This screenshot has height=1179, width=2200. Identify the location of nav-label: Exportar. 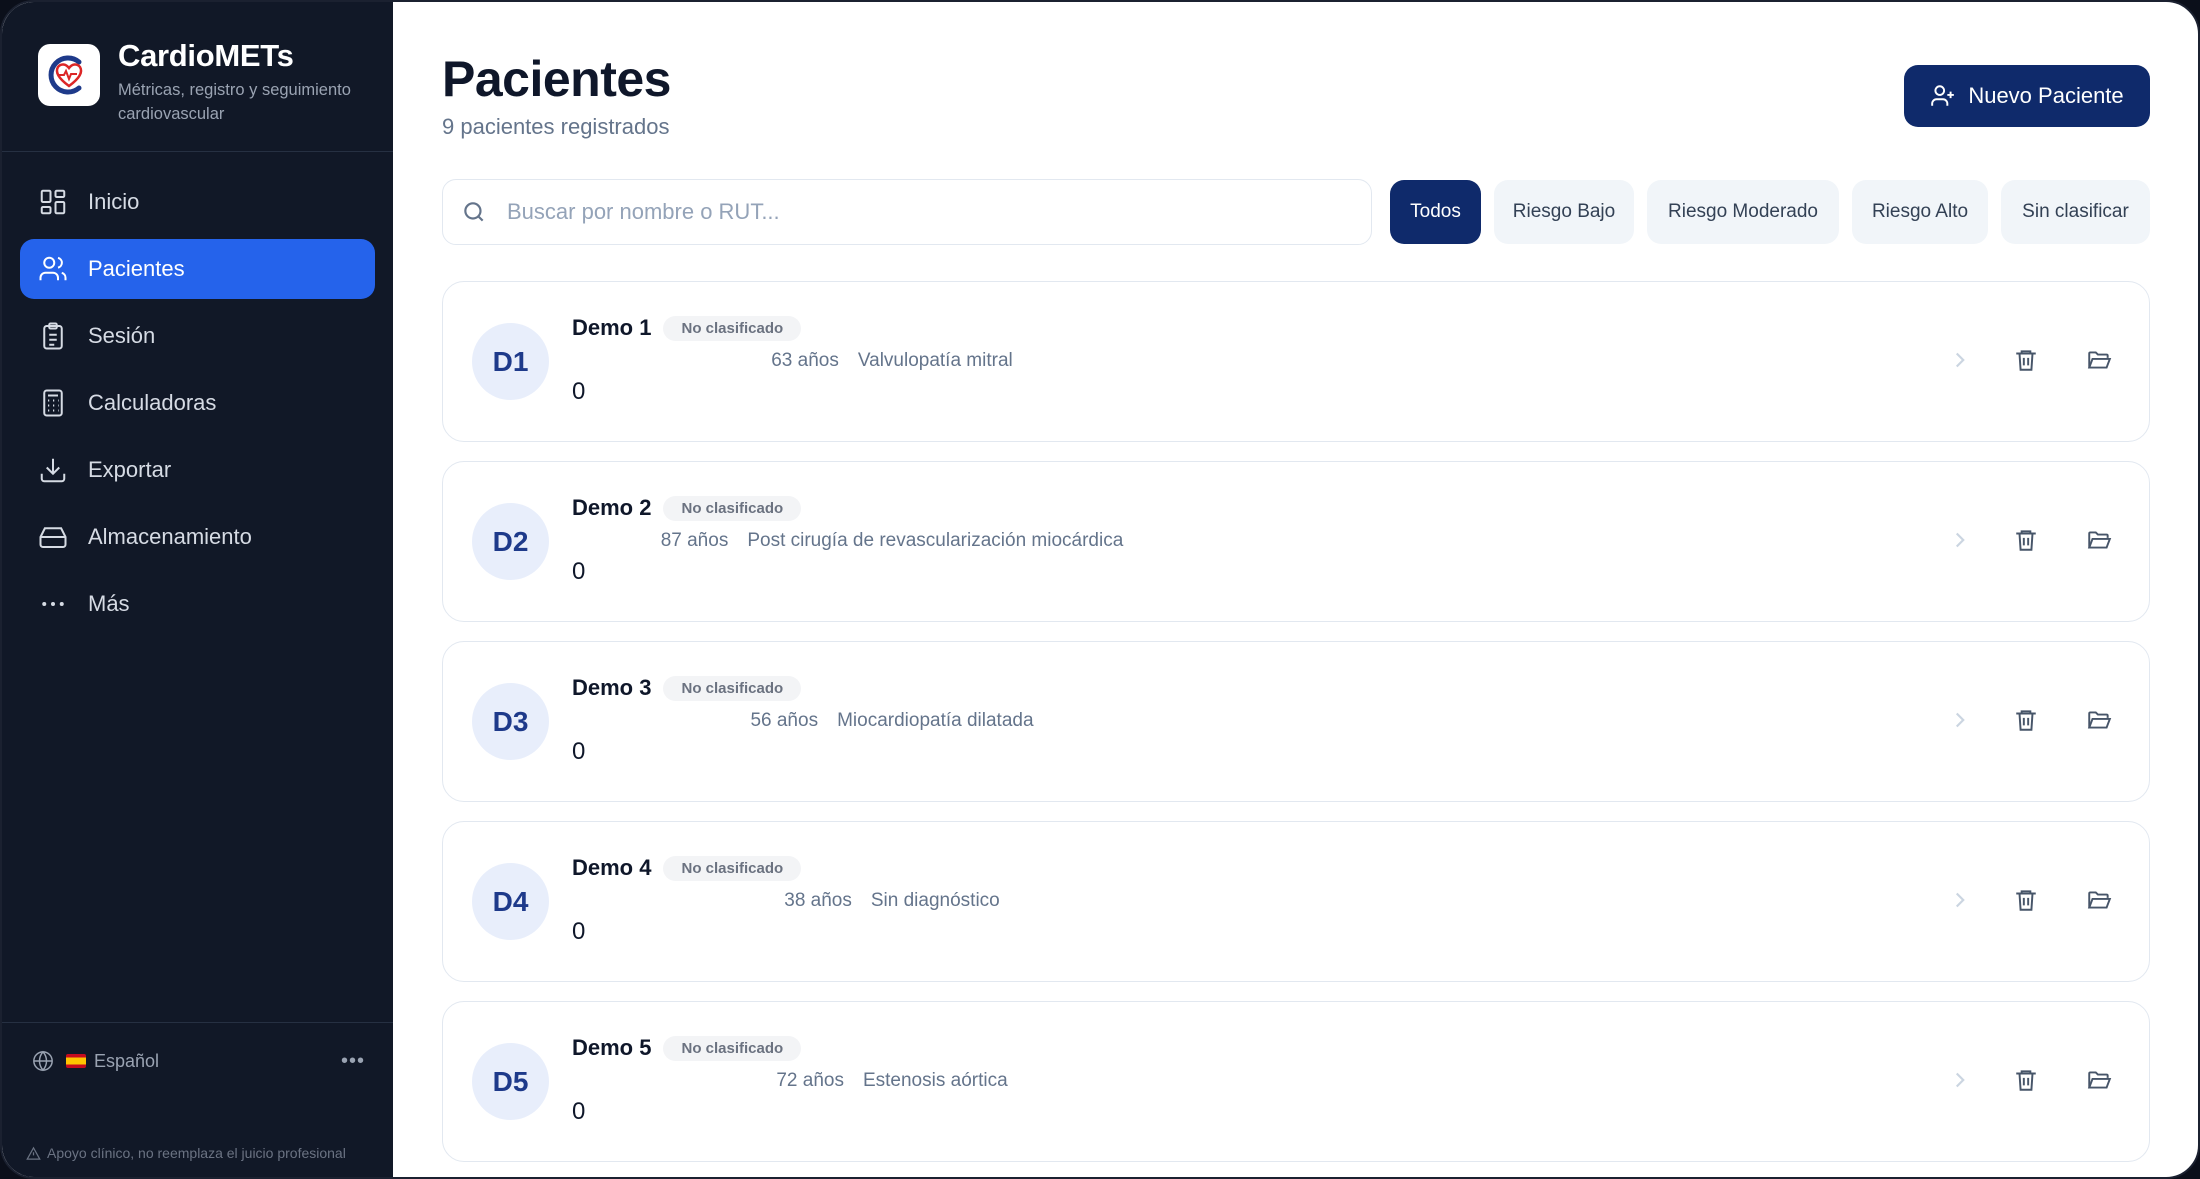
(130, 469).